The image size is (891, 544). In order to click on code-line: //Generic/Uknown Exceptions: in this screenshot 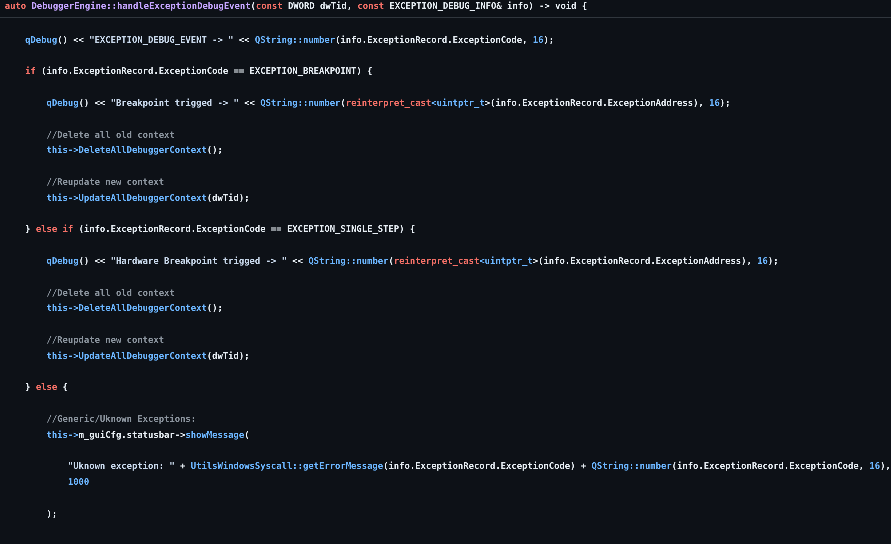, I will do `click(121, 420)`.